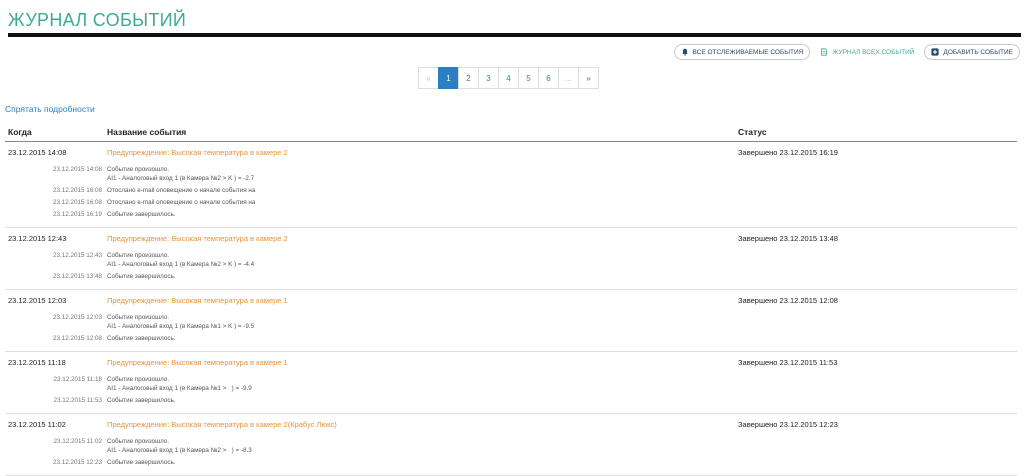 This screenshot has height=476, width=1024. Describe the element at coordinates (37, 152) in the screenshot. I see `event-when: 23.12.2015 14:08` at that location.